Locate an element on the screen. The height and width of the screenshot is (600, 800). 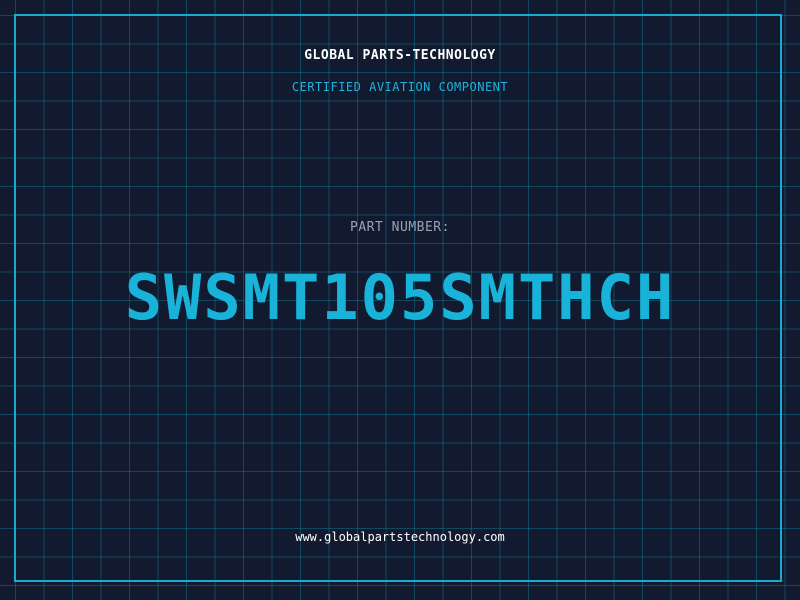
company-name: GLOBAL PARTS-TECHNOLOGY is located at coordinates (400, 55).